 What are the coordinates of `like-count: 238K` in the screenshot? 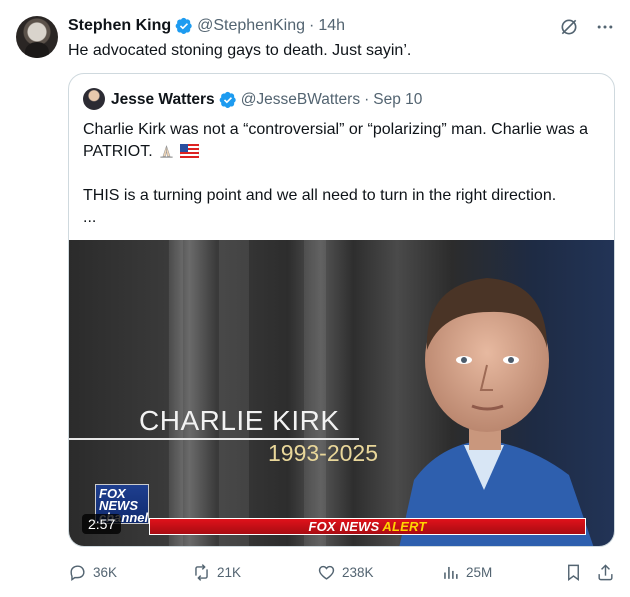 It's located at (358, 572).